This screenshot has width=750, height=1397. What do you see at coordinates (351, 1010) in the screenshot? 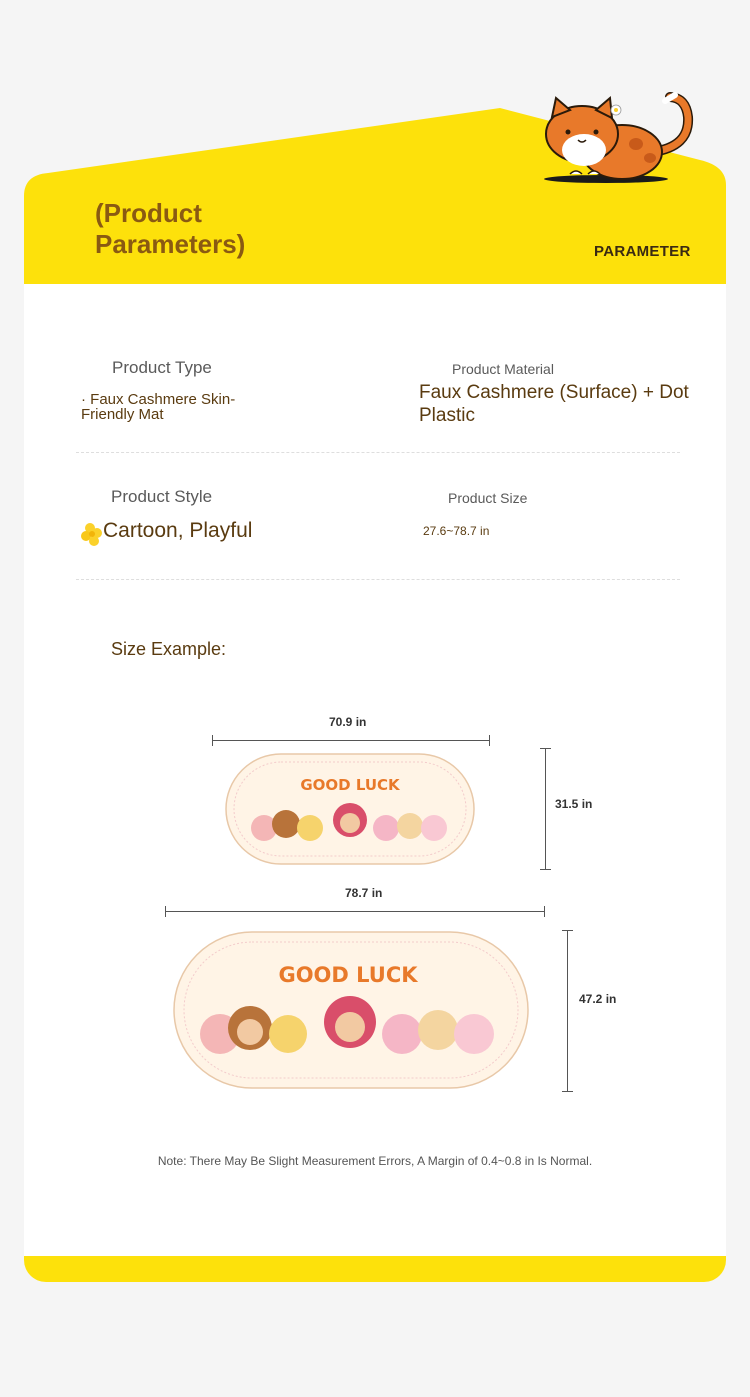
I see `large-mat-image: GOOD LUCK` at bounding box center [351, 1010].